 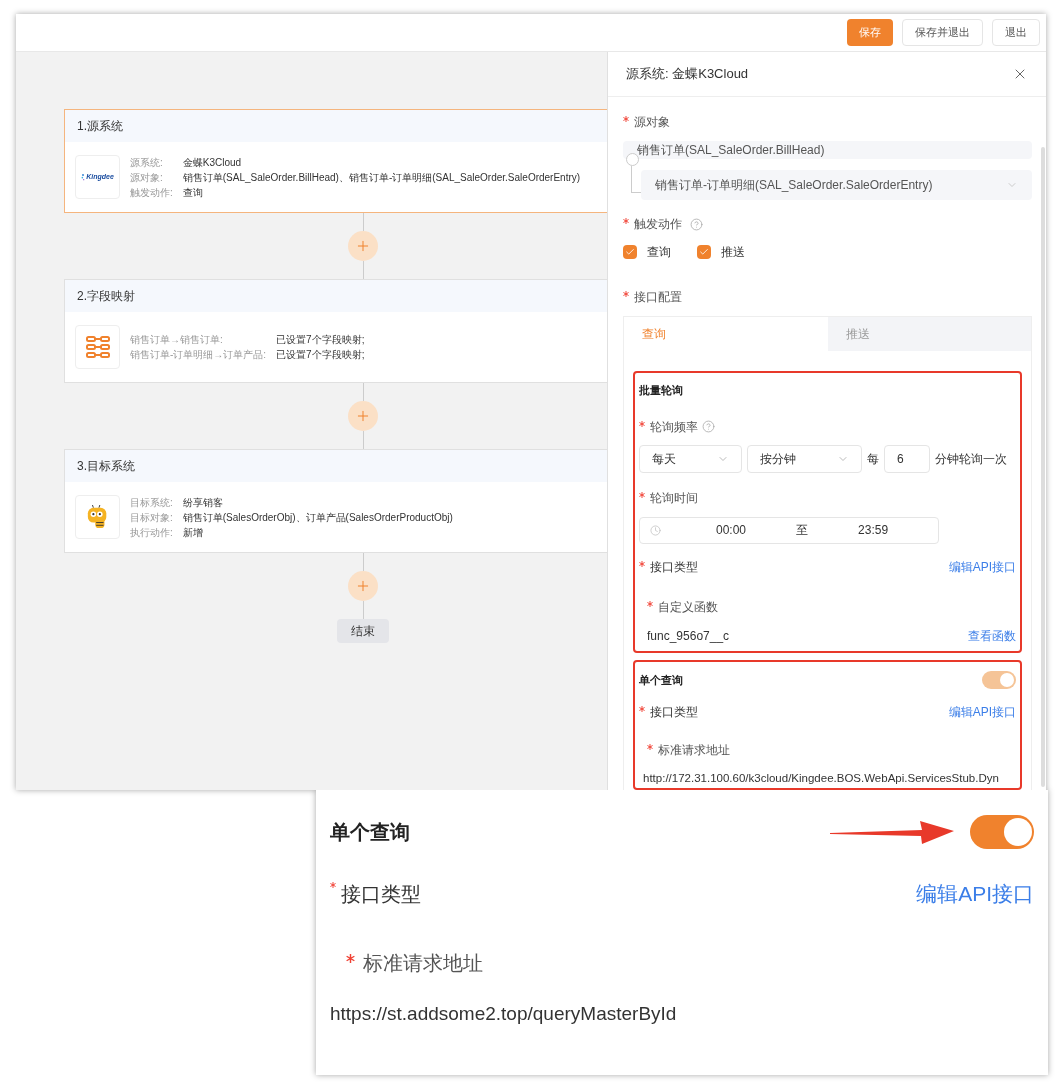 I want to click on request-url: https://st.addsome2.top/queryMasterById, so click(x=504, y=1013).